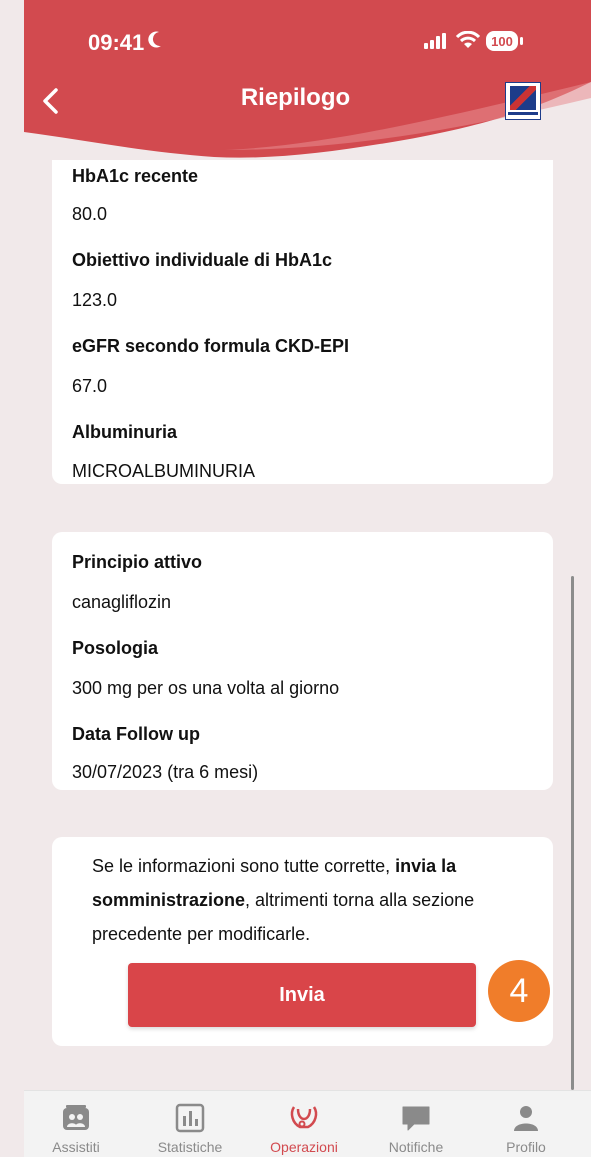 Image resolution: width=591 pixels, height=1157 pixels. Describe the element at coordinates (76, 1117) in the screenshot. I see `people-icon` at that location.